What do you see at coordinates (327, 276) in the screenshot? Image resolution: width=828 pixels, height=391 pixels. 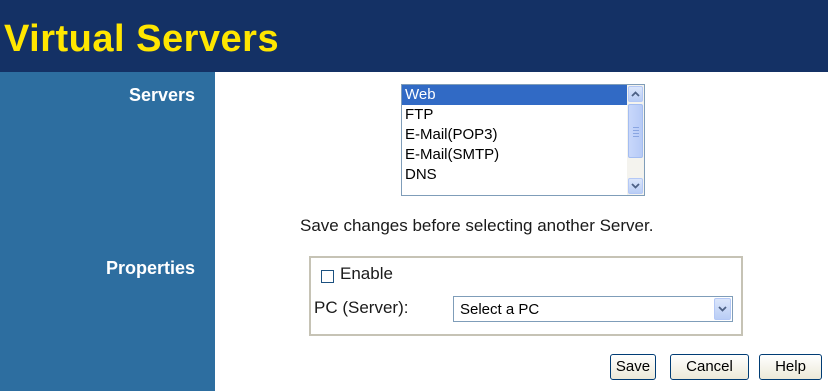 I see `enable-checkbox` at bounding box center [327, 276].